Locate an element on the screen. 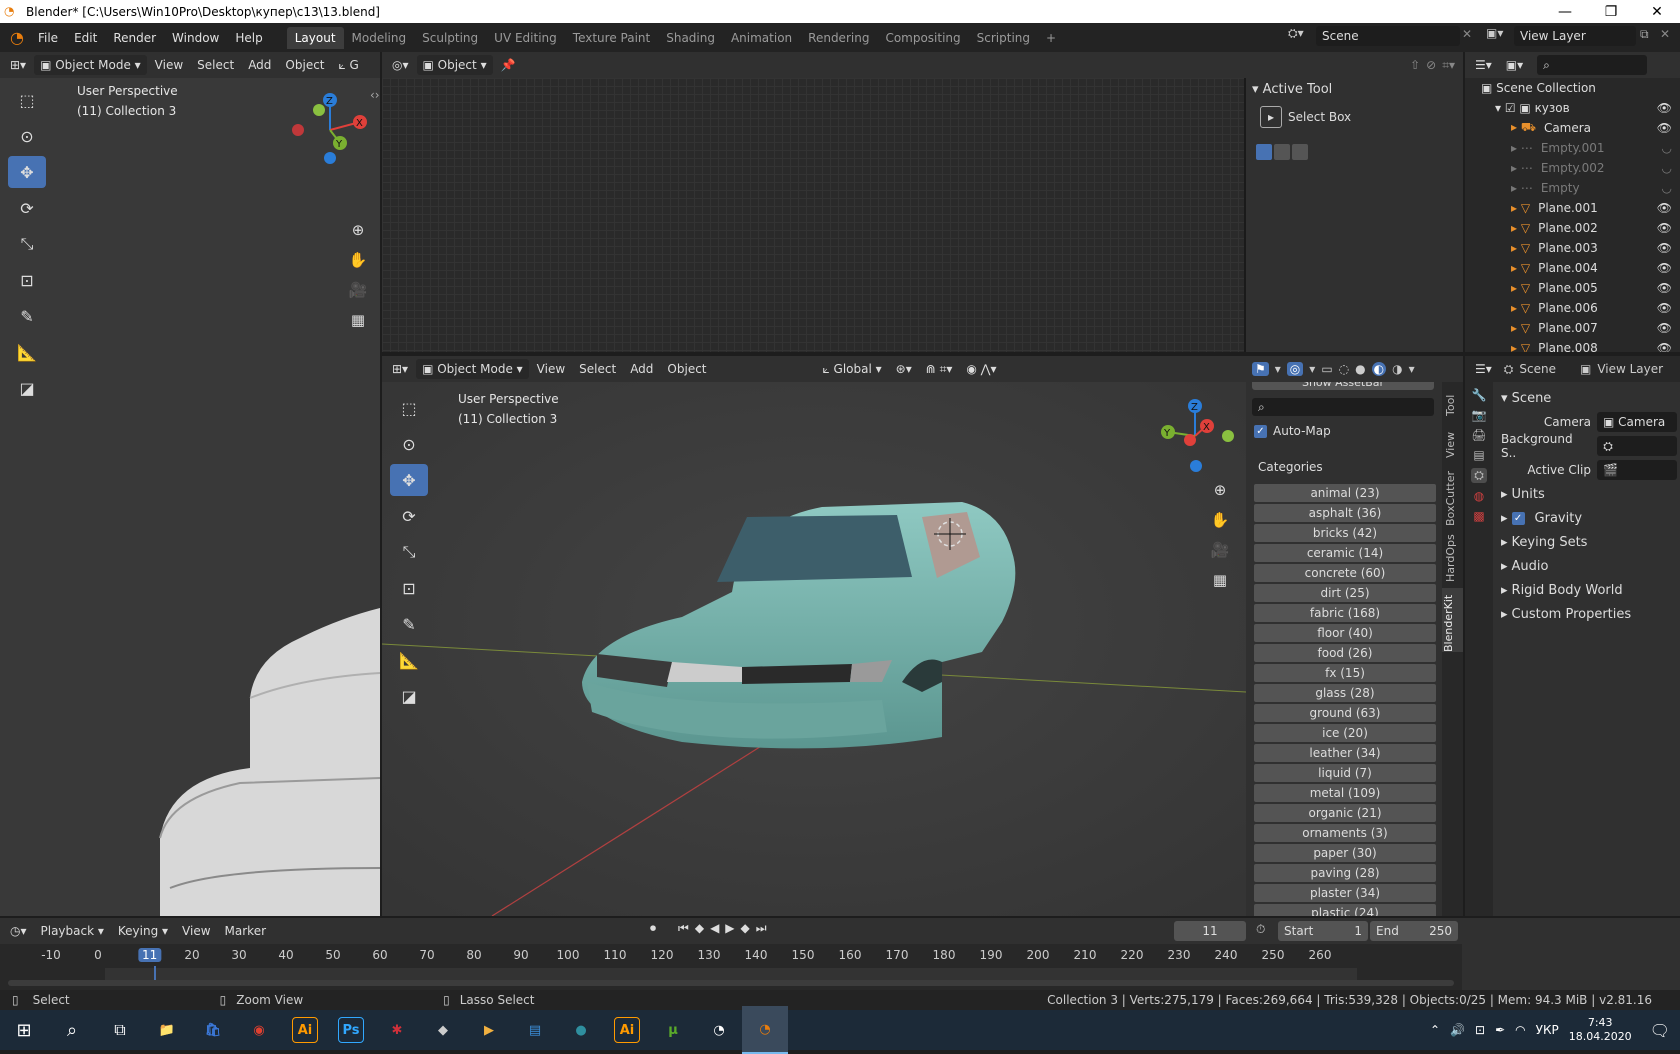 Image resolution: width=1680 pixels, height=1054 pixels. subpanel-header: ▸ Custom Properties is located at coordinates (1589, 614).